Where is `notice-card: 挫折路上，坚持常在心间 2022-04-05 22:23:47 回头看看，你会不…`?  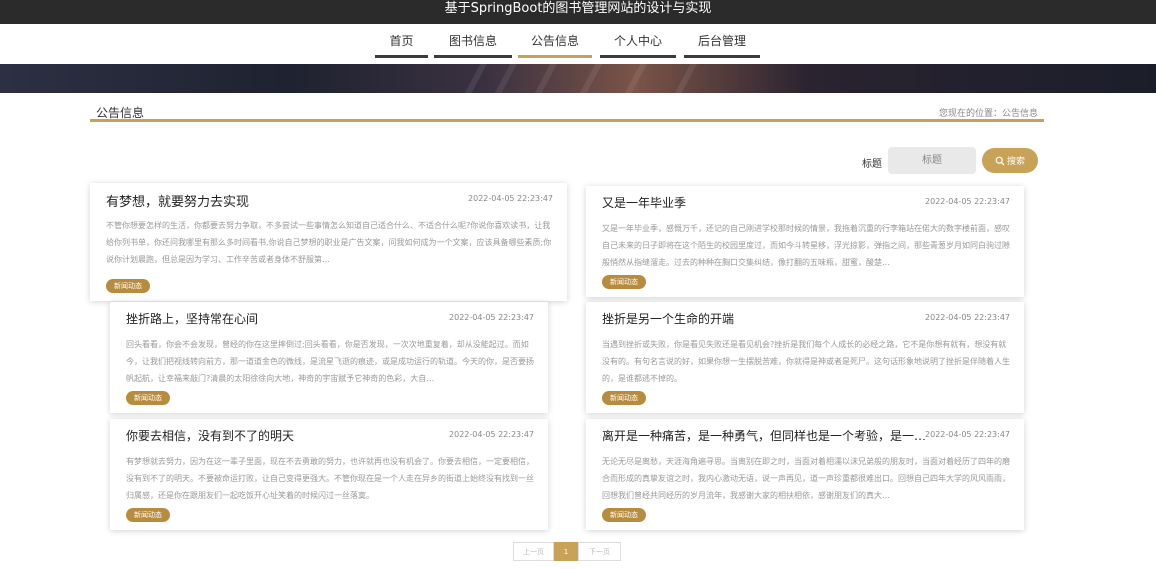 notice-card: 挫折路上，坚持常在心间 2022-04-05 22:23:47 回头看看，你会不… is located at coordinates (329, 357).